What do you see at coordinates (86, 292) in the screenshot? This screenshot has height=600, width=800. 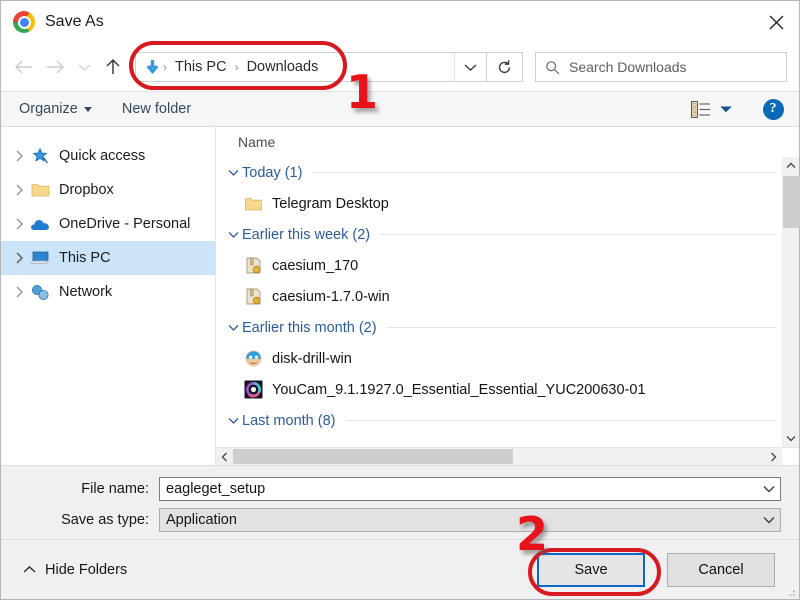 I see `sidebar-item-label: Network` at bounding box center [86, 292].